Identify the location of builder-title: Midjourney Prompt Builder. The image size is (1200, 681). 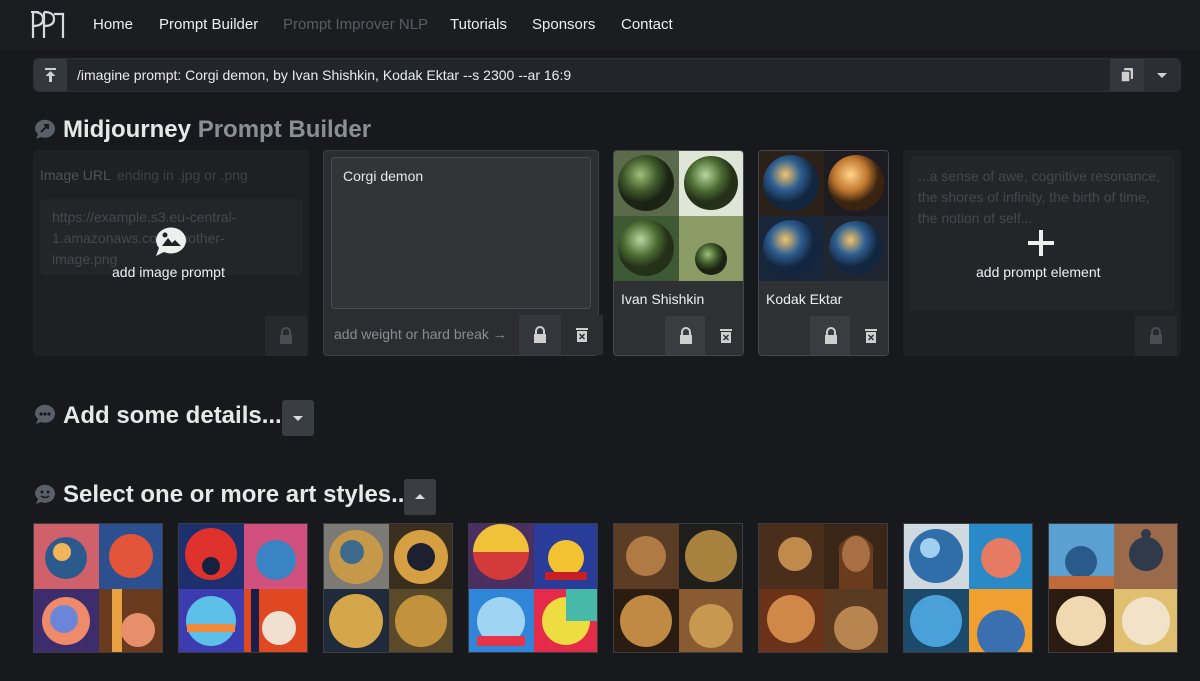
(217, 129).